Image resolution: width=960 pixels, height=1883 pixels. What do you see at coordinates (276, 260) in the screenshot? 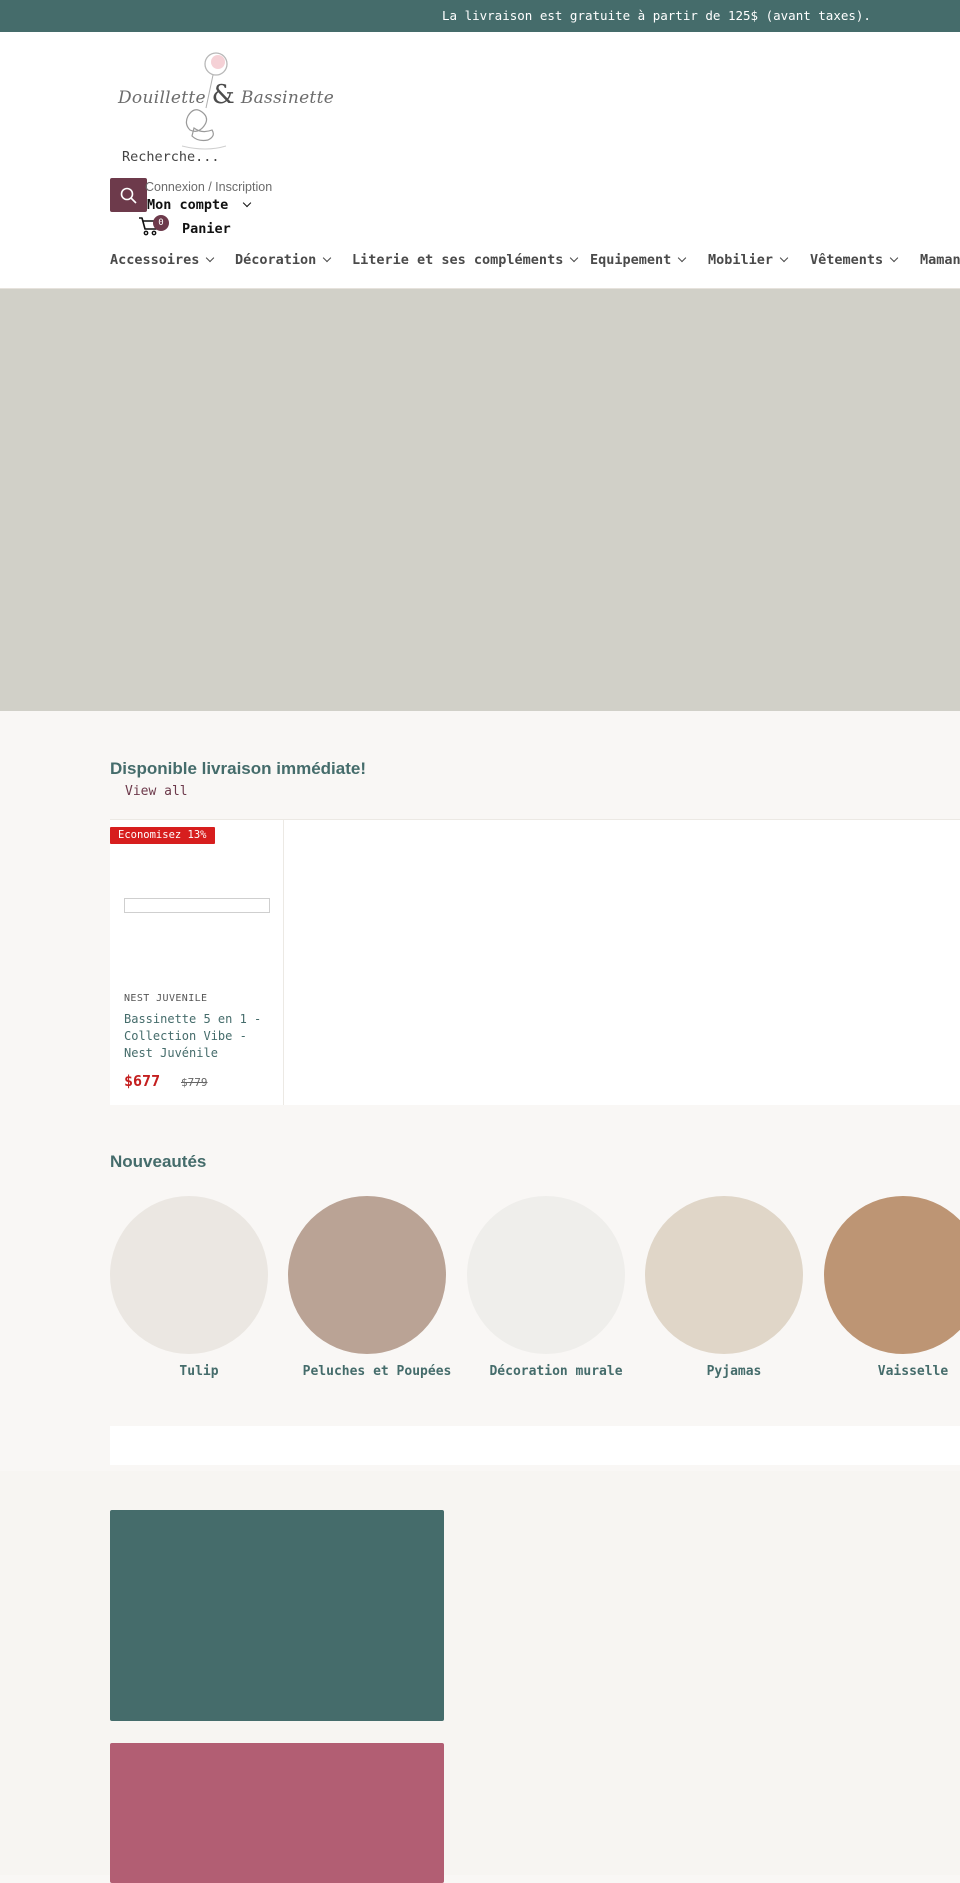
I see `nav-item-label: Décoration` at bounding box center [276, 260].